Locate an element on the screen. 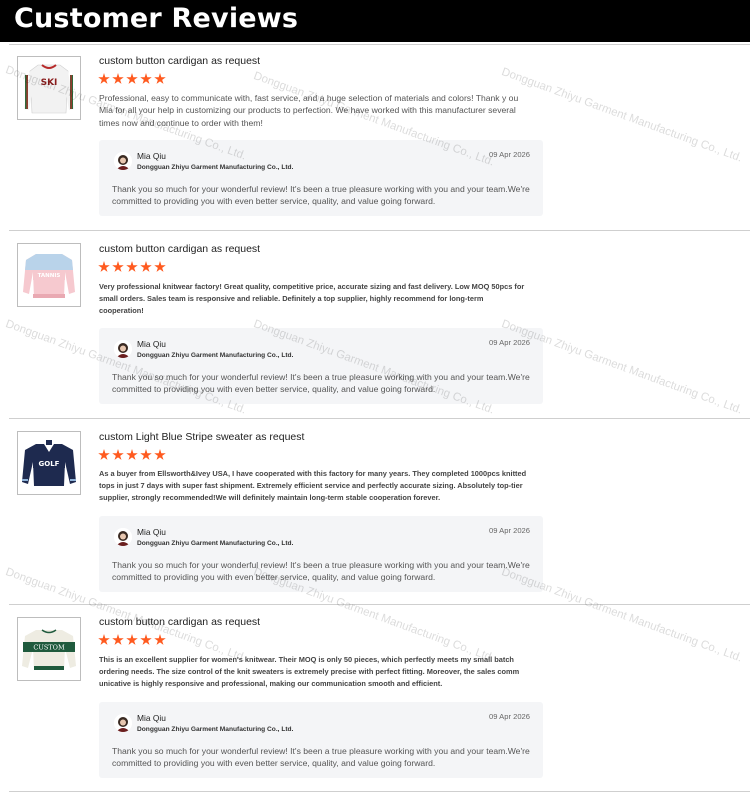  product-print-text: GOLF is located at coordinates (49, 464).